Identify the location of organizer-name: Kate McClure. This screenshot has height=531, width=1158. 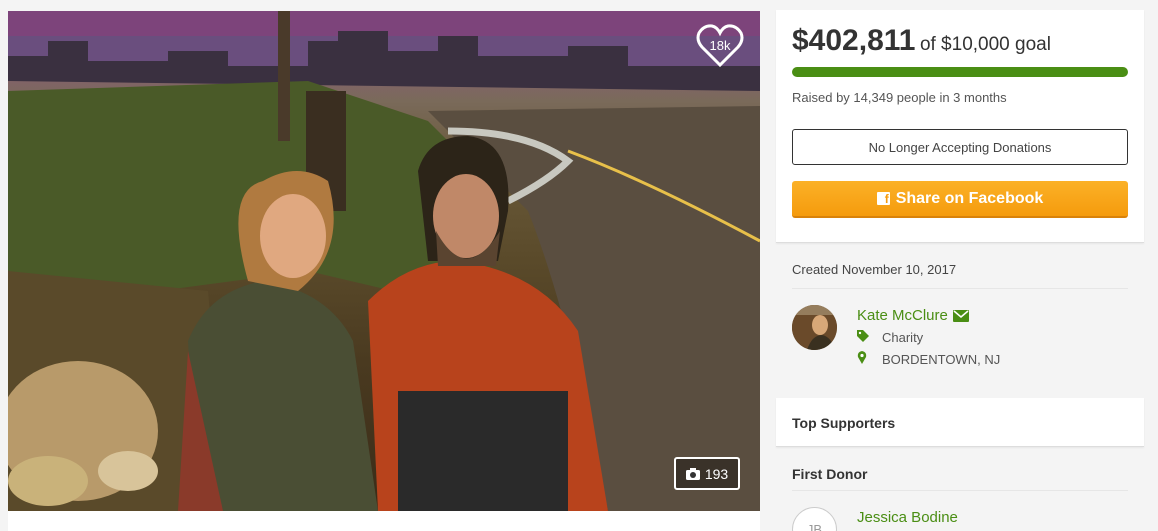
(902, 315).